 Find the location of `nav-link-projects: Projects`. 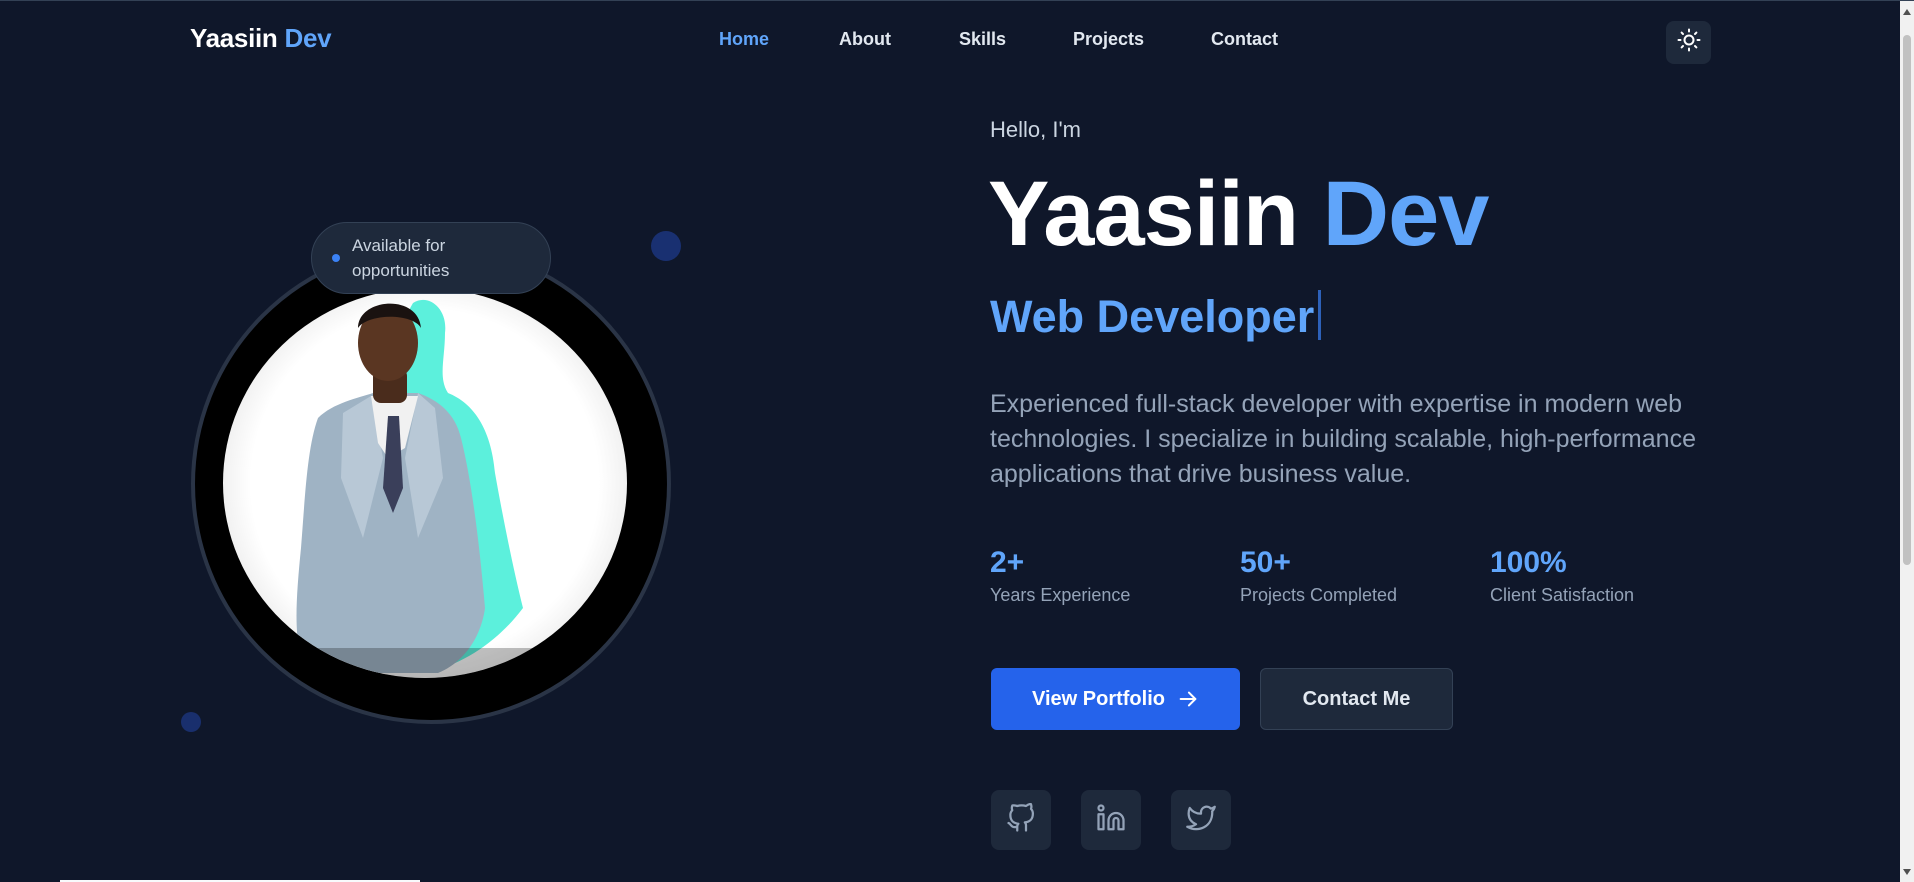

nav-link-projects: Projects is located at coordinates (1108, 39).